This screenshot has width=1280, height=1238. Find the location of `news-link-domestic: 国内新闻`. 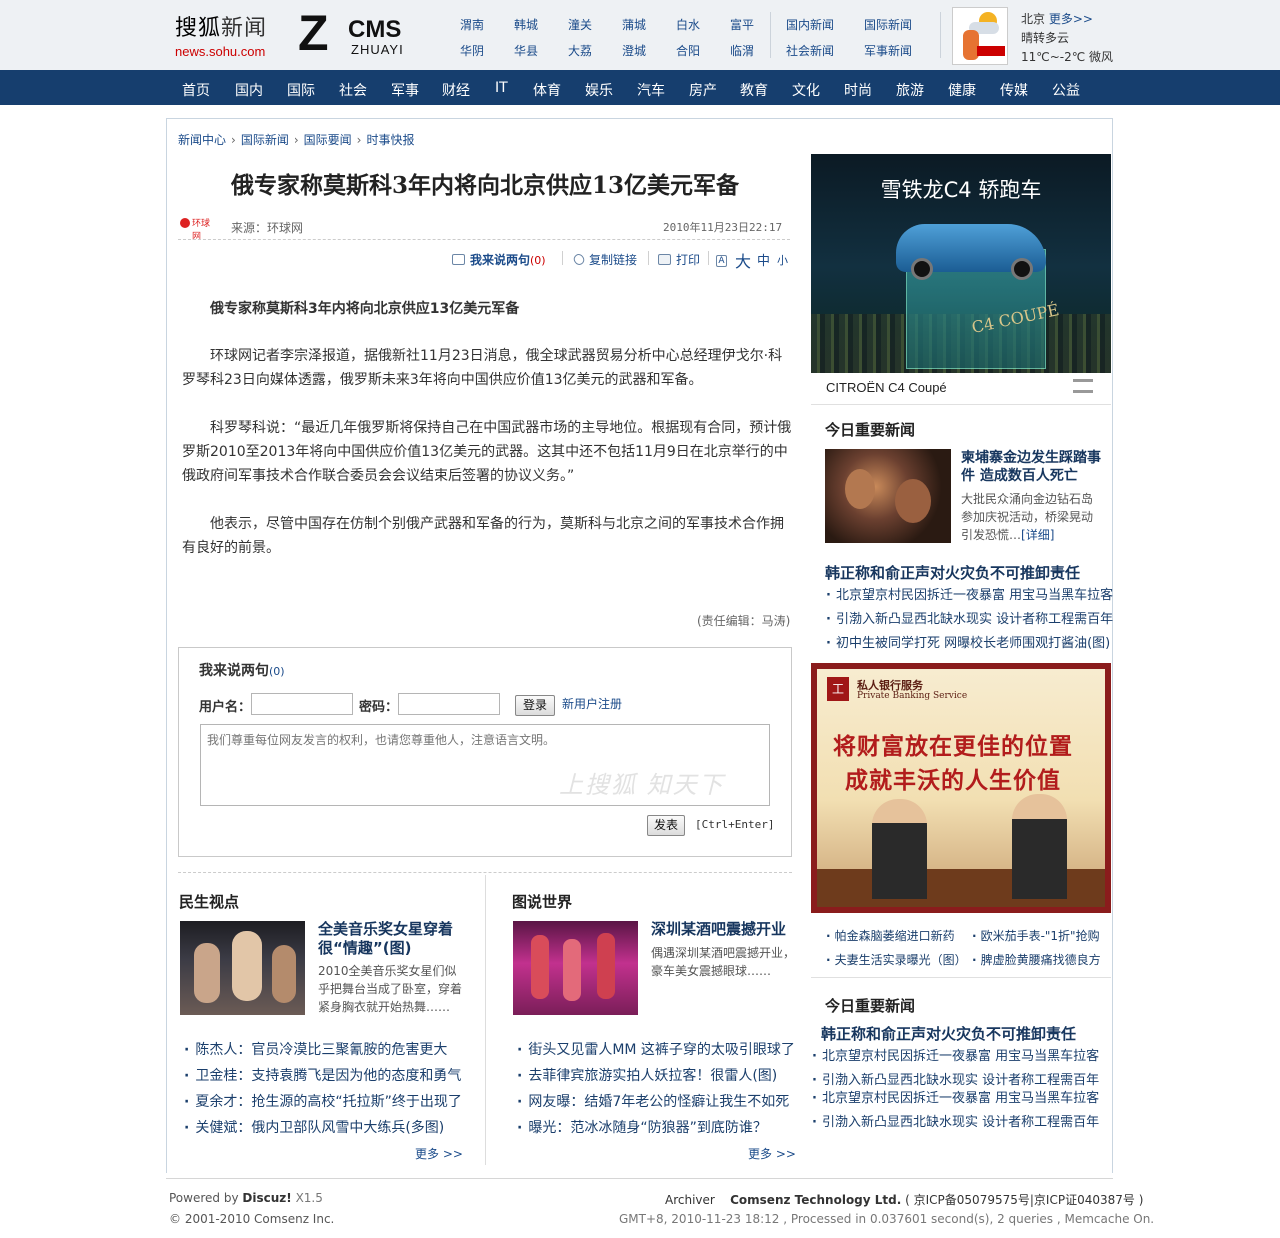

news-link-domestic: 国内新闻 is located at coordinates (810, 24).